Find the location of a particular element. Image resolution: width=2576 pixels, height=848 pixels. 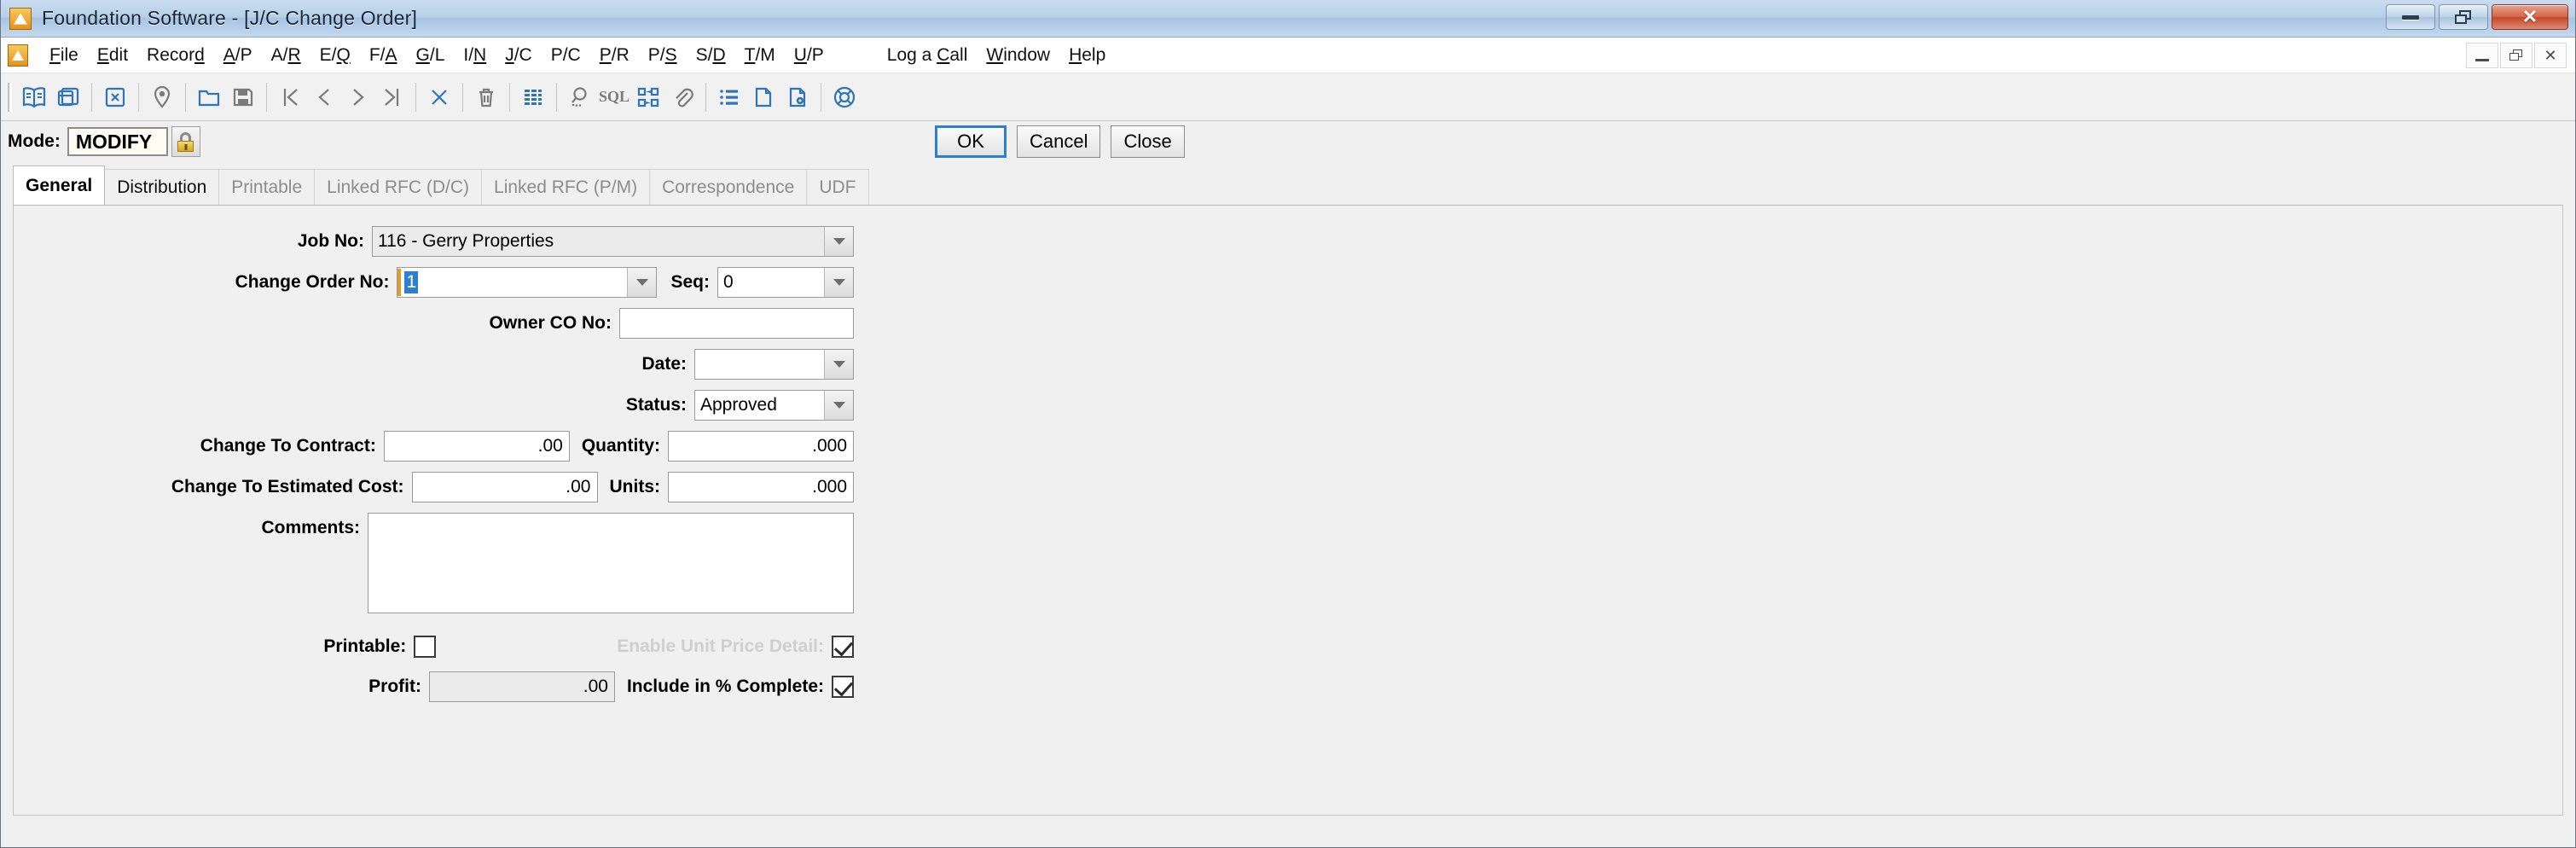

attachment-icon is located at coordinates (682, 97).